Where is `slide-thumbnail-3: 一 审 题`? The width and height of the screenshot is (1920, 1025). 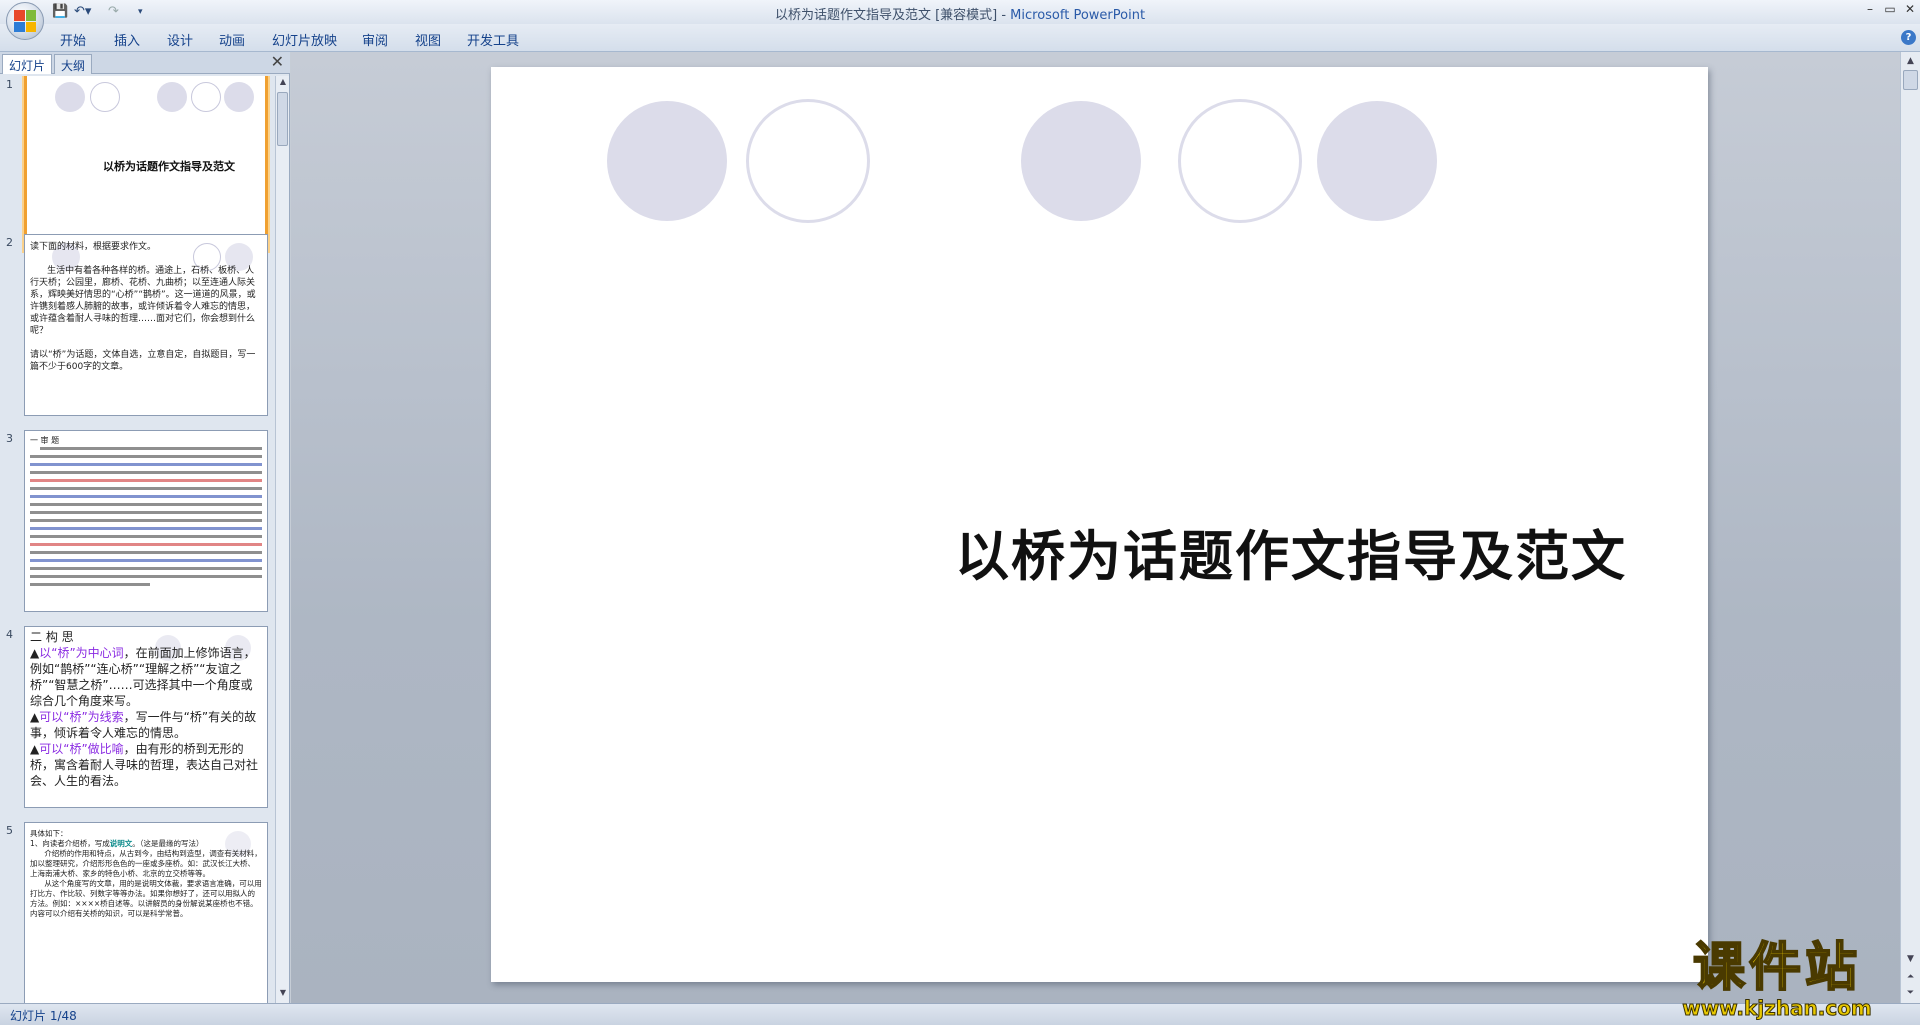
slide-thumbnail-3: 一 审 题 is located at coordinates (146, 521).